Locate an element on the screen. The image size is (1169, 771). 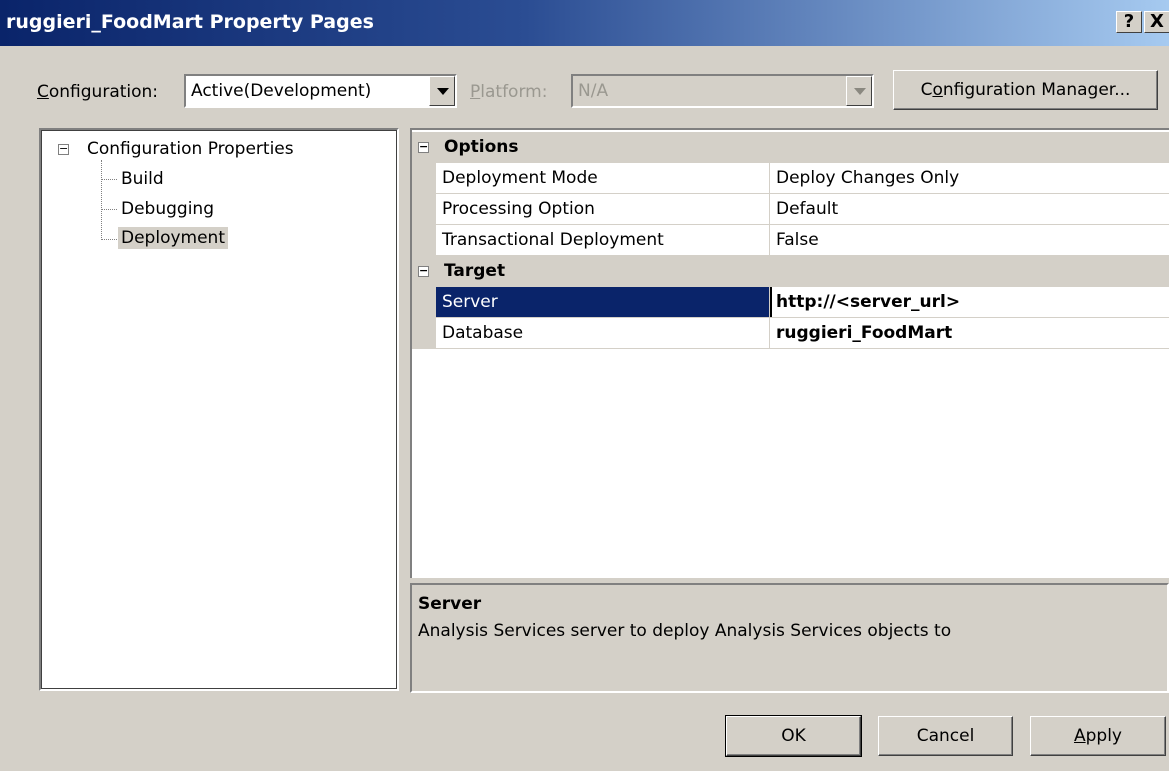
configuration-label: Configuration: is located at coordinates (98, 92).